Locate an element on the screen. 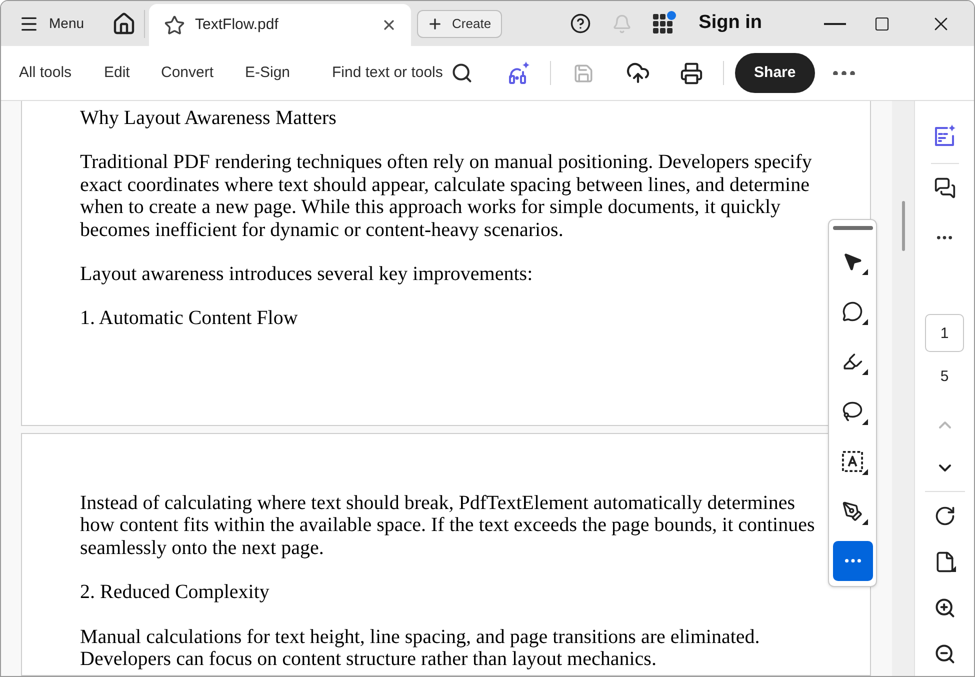 This screenshot has width=975, height=677. apps-button is located at coordinates (662, 24).